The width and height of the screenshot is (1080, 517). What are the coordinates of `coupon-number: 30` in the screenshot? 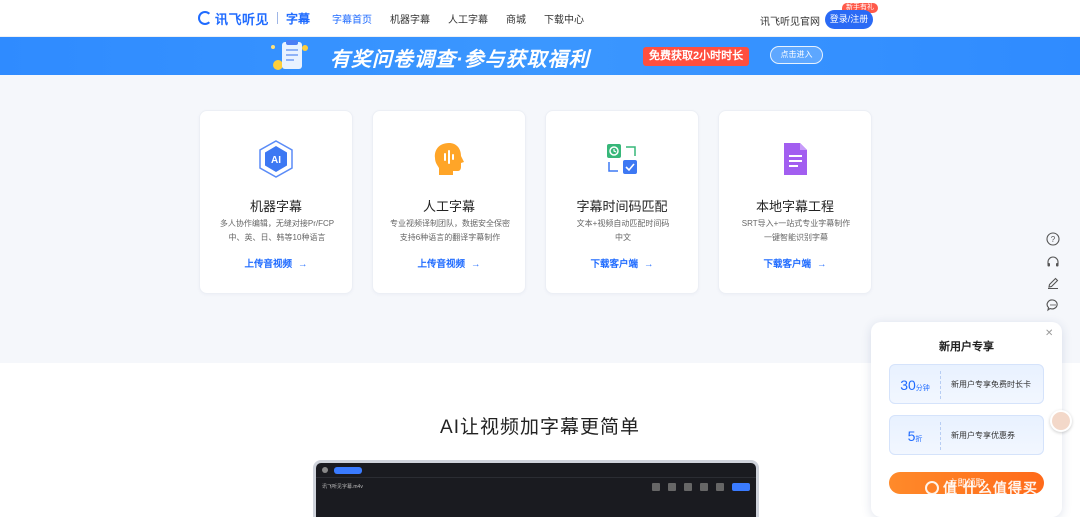 It's located at (908, 385).